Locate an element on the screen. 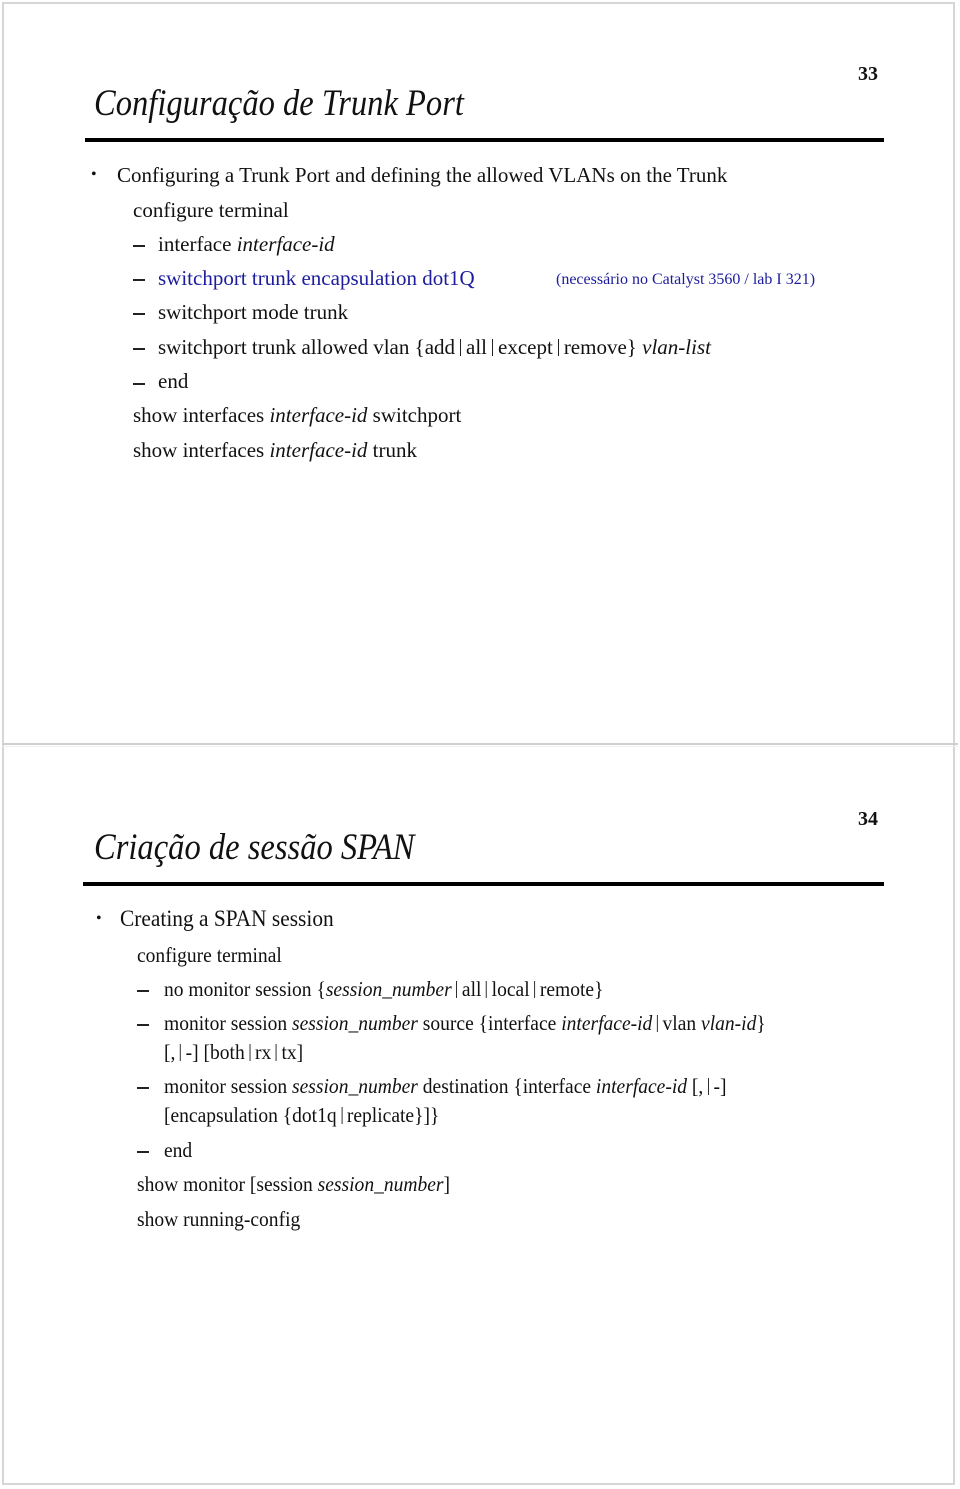 This screenshot has height=1489, width=960. cmd-text: switchport trunk allowed vlan {add is located at coordinates (307, 347).